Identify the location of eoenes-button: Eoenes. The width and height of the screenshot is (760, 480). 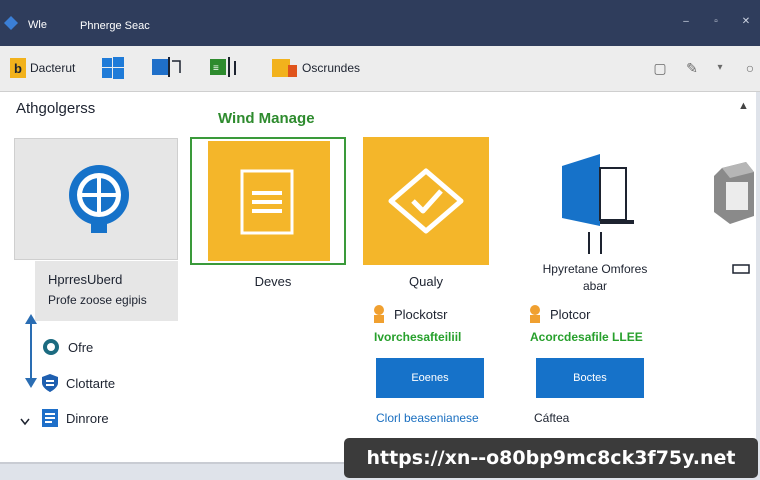
(430, 378).